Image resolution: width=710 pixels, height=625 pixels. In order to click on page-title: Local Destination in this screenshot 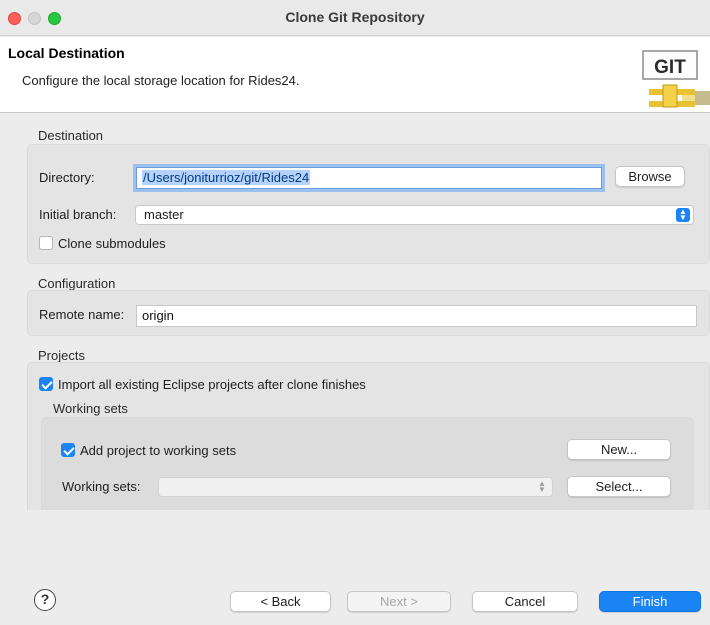, I will do `click(66, 53)`.